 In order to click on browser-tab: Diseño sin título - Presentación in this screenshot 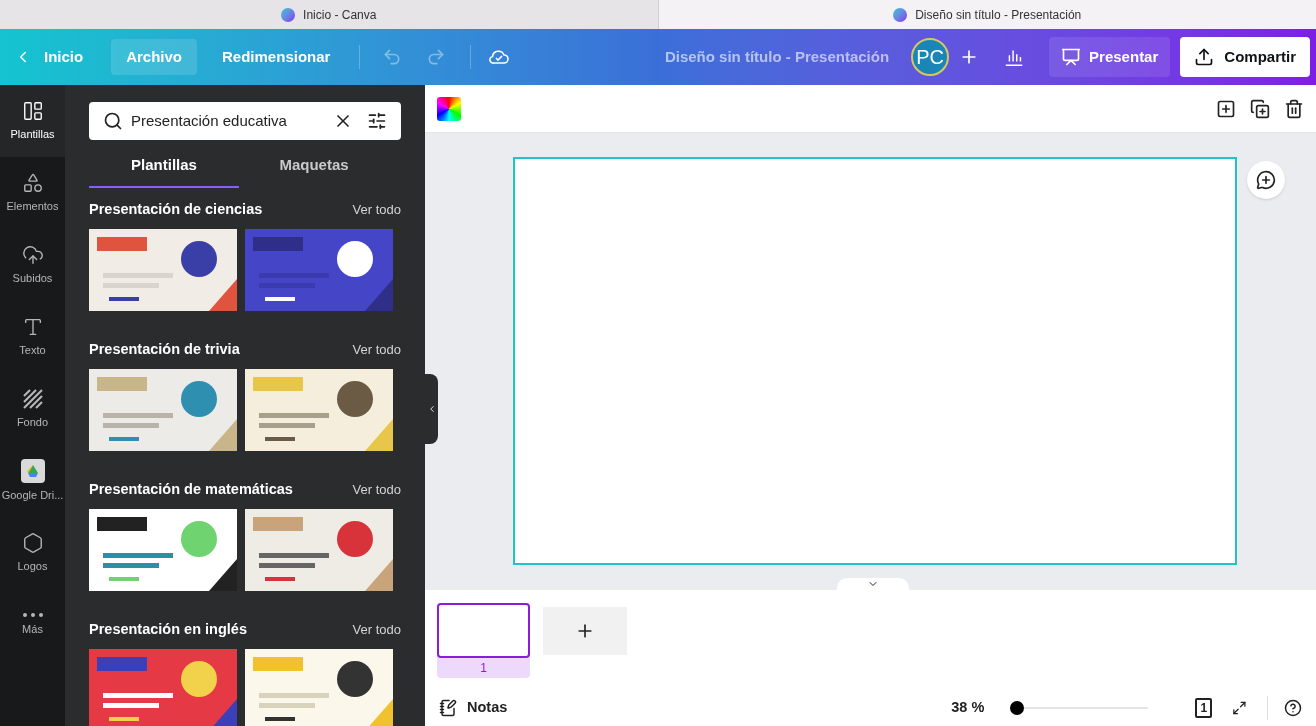, I will do `click(987, 14)`.